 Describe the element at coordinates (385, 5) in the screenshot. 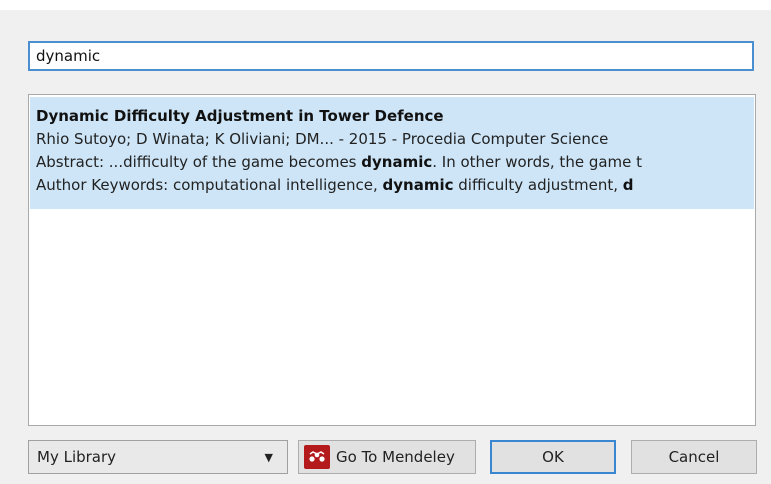

I see `background-page-strip` at that location.